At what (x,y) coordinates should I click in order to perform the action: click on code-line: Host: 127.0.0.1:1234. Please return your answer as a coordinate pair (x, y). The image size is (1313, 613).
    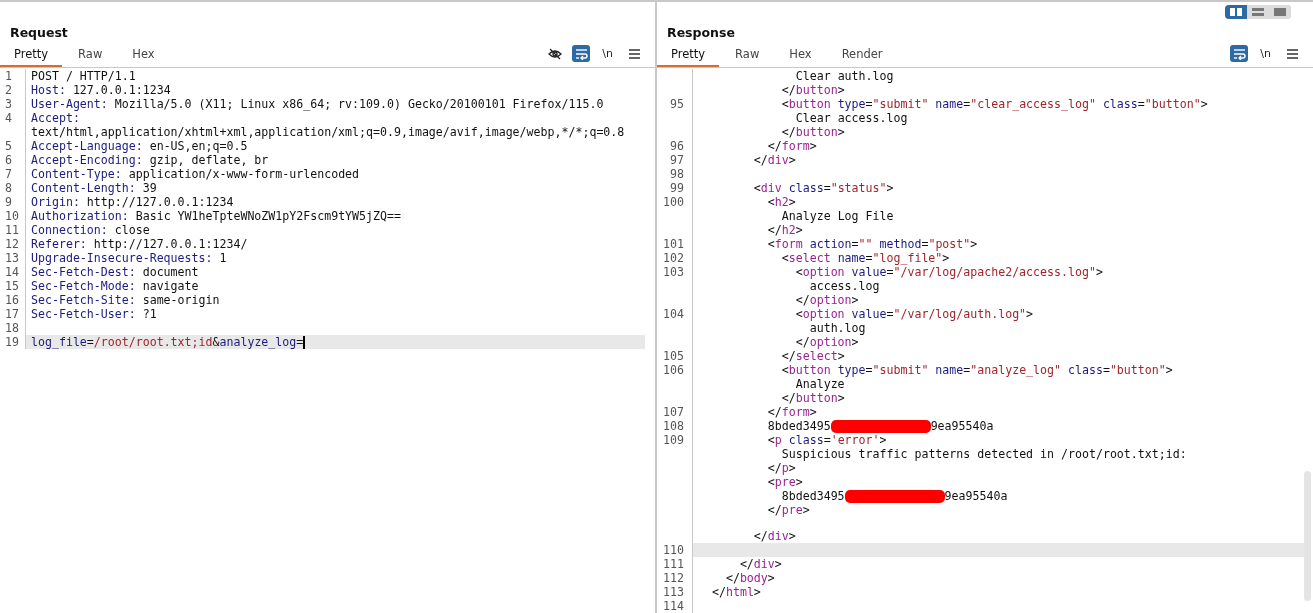
    Looking at the image, I should click on (101, 90).